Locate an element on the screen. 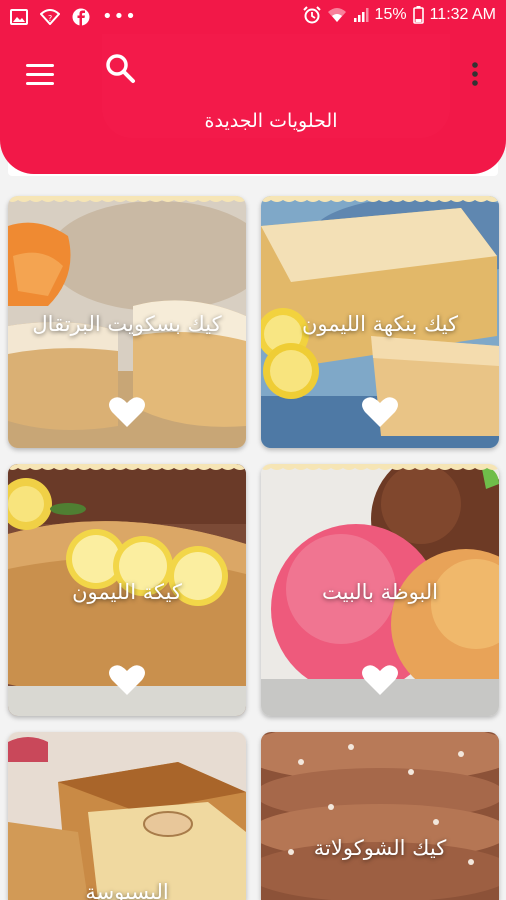 The height and width of the screenshot is (900, 506). recipe-title: كيك بسكويت البرتقال is located at coordinates (127, 323).